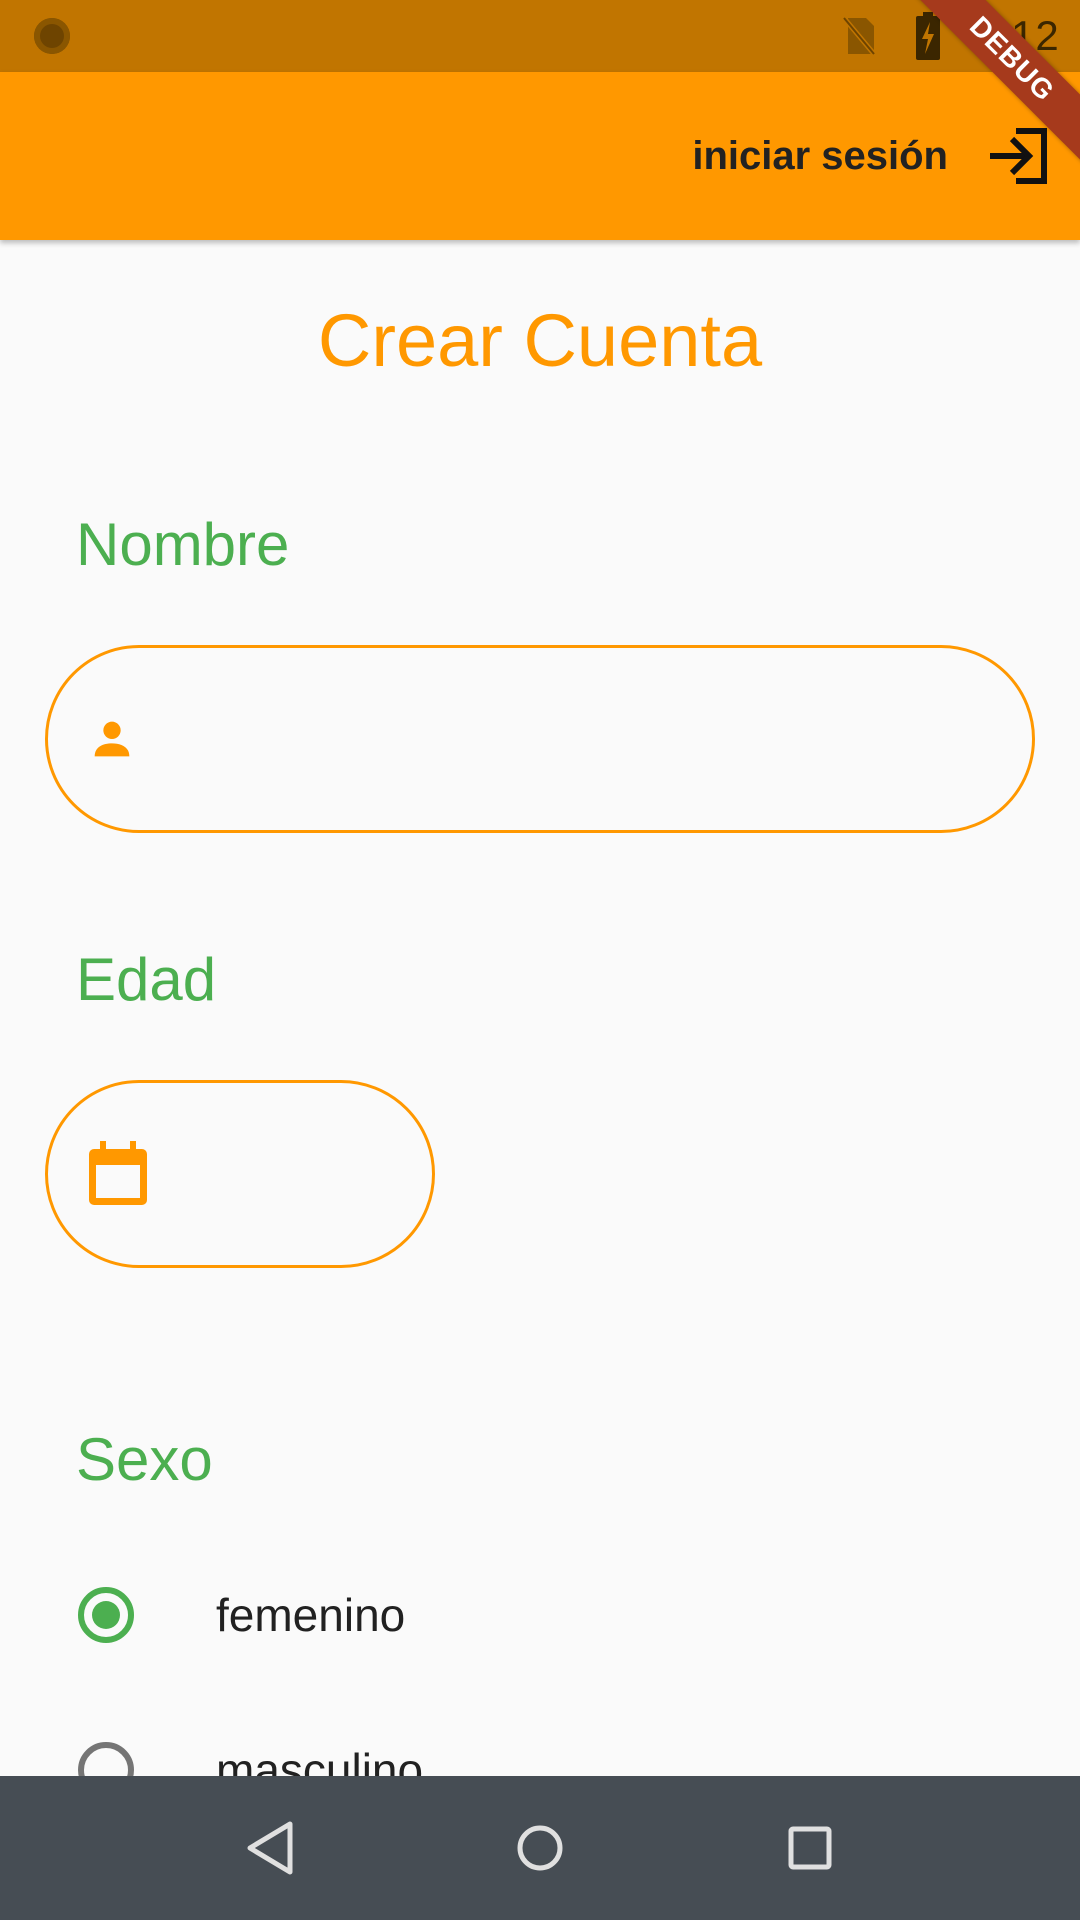  What do you see at coordinates (928, 36) in the screenshot?
I see `battery-charging-icon` at bounding box center [928, 36].